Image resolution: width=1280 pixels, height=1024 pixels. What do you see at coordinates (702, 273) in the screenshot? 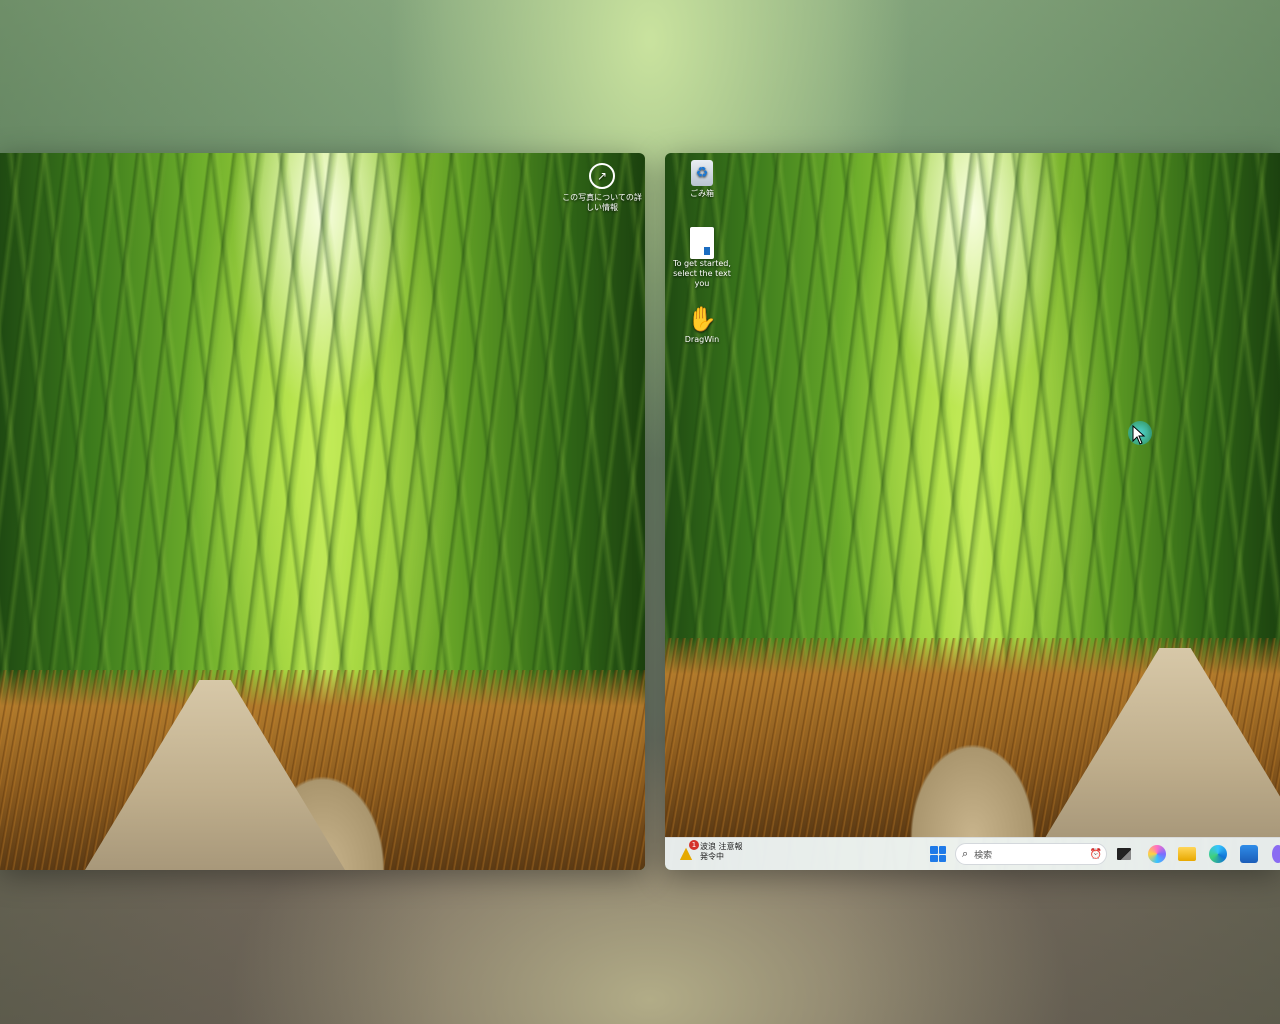
I see `desktop-icon-label: To get started, select the text you` at bounding box center [702, 273].